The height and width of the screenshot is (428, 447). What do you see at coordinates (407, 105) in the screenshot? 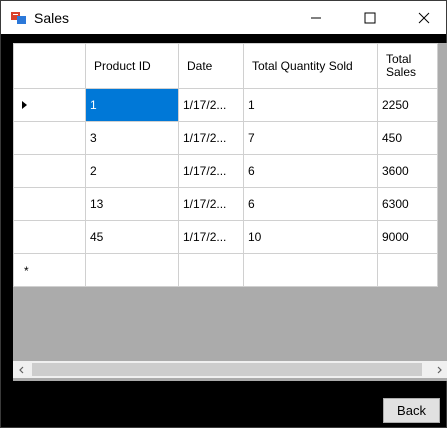
I see `cell-total-sales: 2250` at bounding box center [407, 105].